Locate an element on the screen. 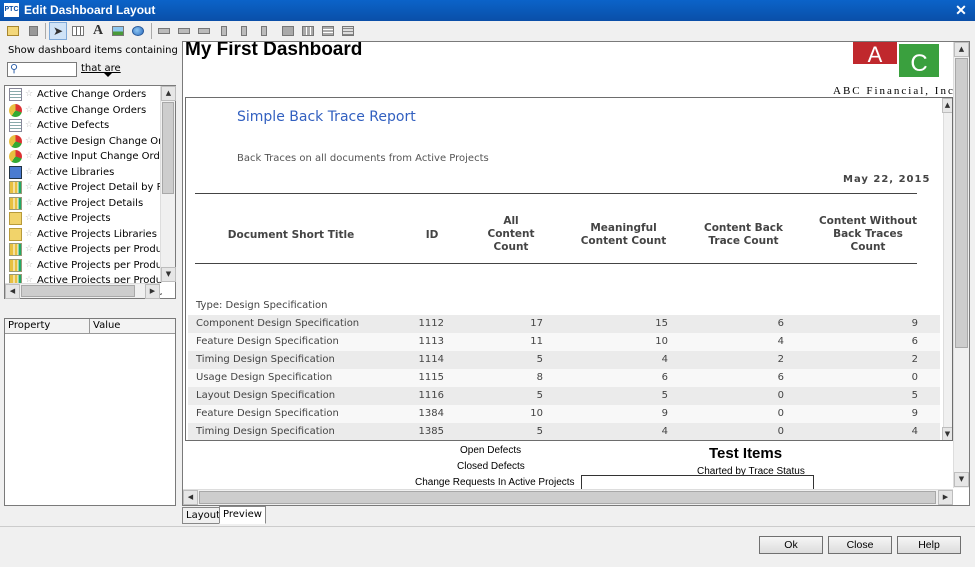 This screenshot has width=975, height=567. list-item: ☆ Active Projects per Product Ef is located at coordinates (84, 265).